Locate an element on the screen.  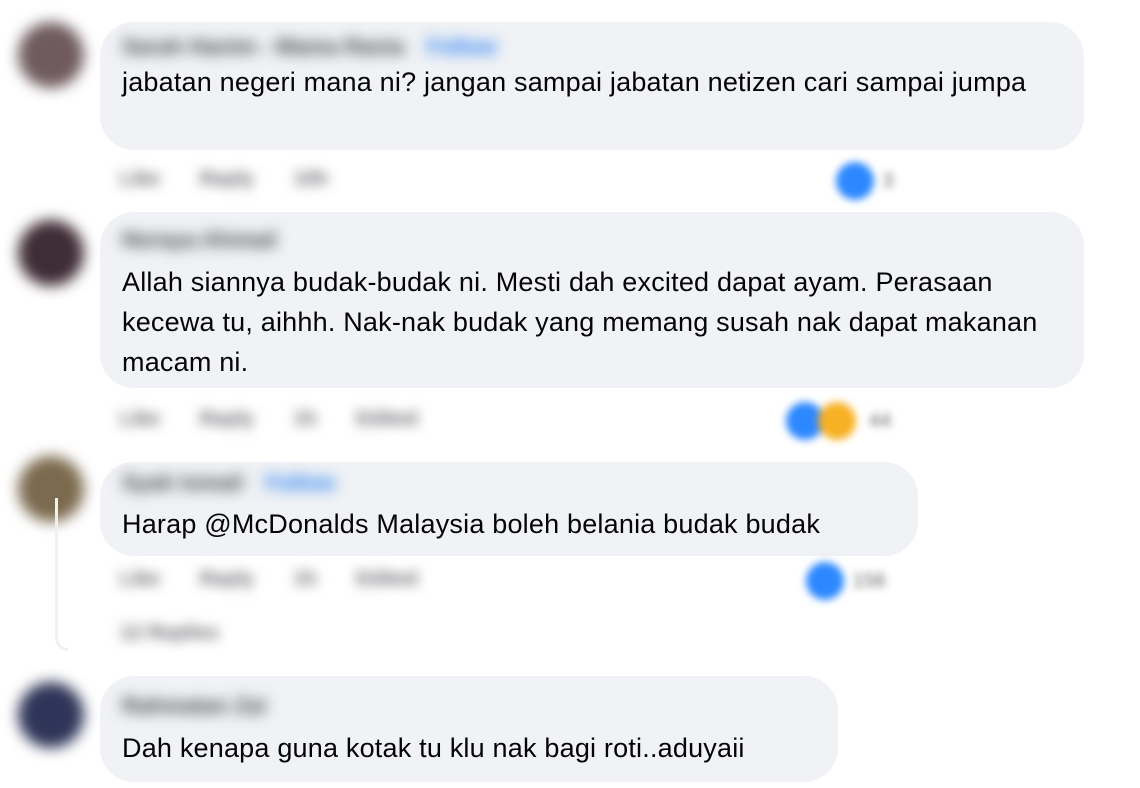
reaction-count: 156 is located at coordinates (869, 580).